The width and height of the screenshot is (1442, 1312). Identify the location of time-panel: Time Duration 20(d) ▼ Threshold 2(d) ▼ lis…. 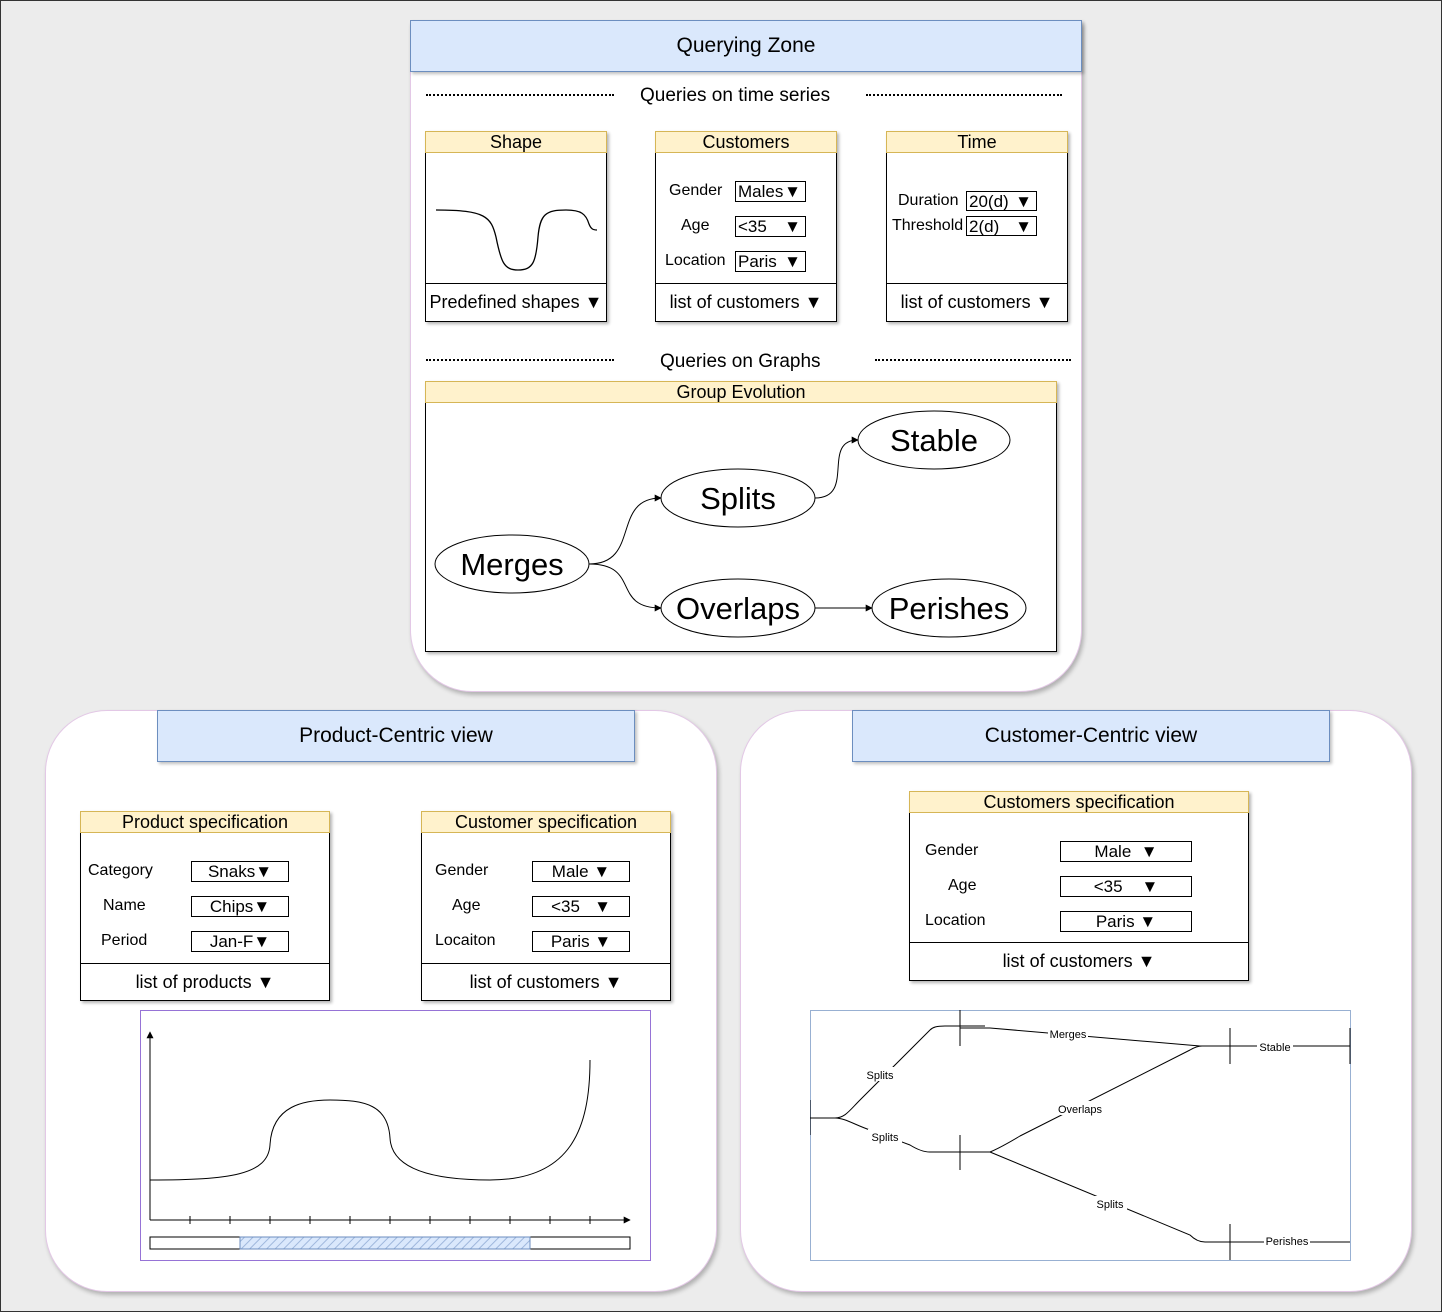
(977, 226).